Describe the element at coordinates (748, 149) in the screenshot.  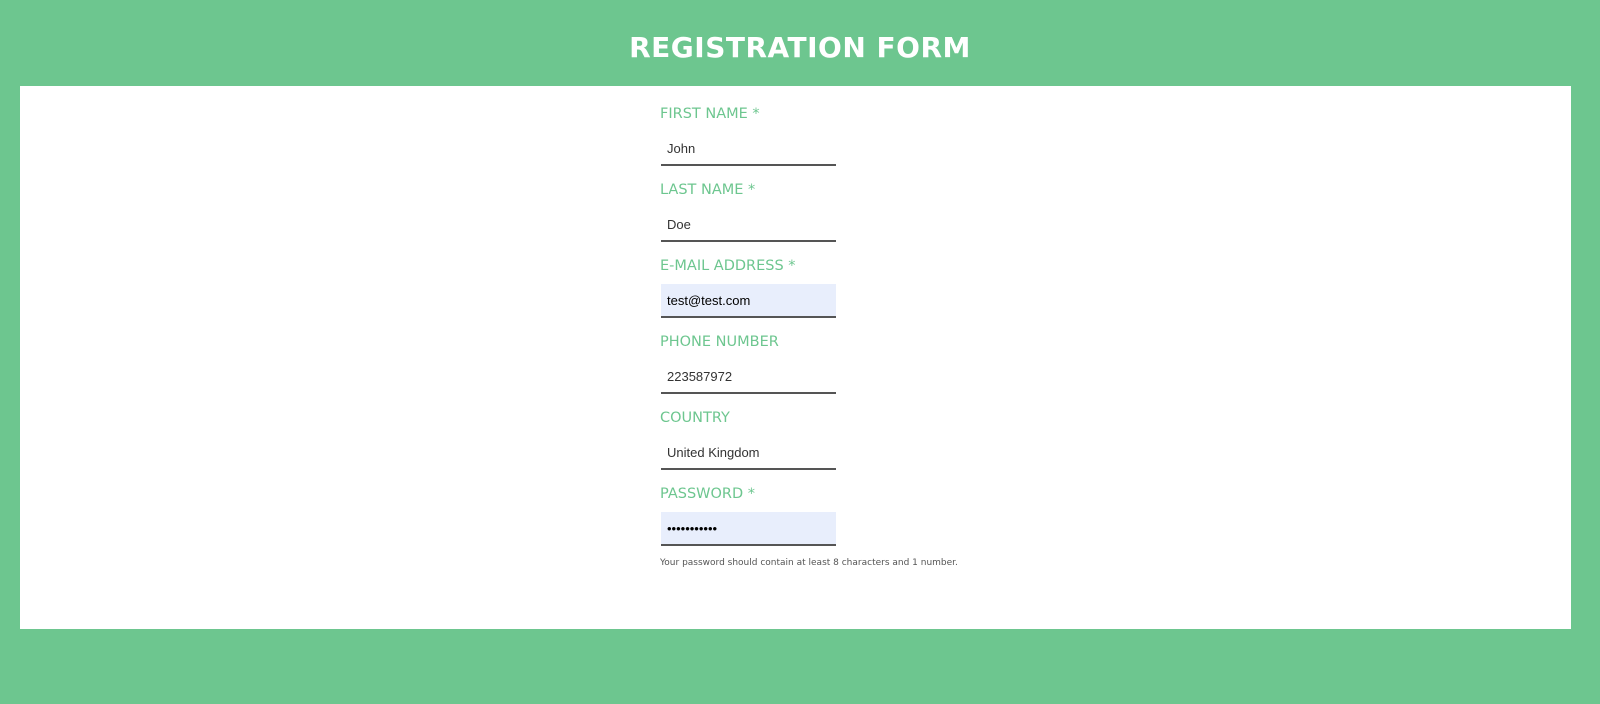
I see `first-name-input` at that location.